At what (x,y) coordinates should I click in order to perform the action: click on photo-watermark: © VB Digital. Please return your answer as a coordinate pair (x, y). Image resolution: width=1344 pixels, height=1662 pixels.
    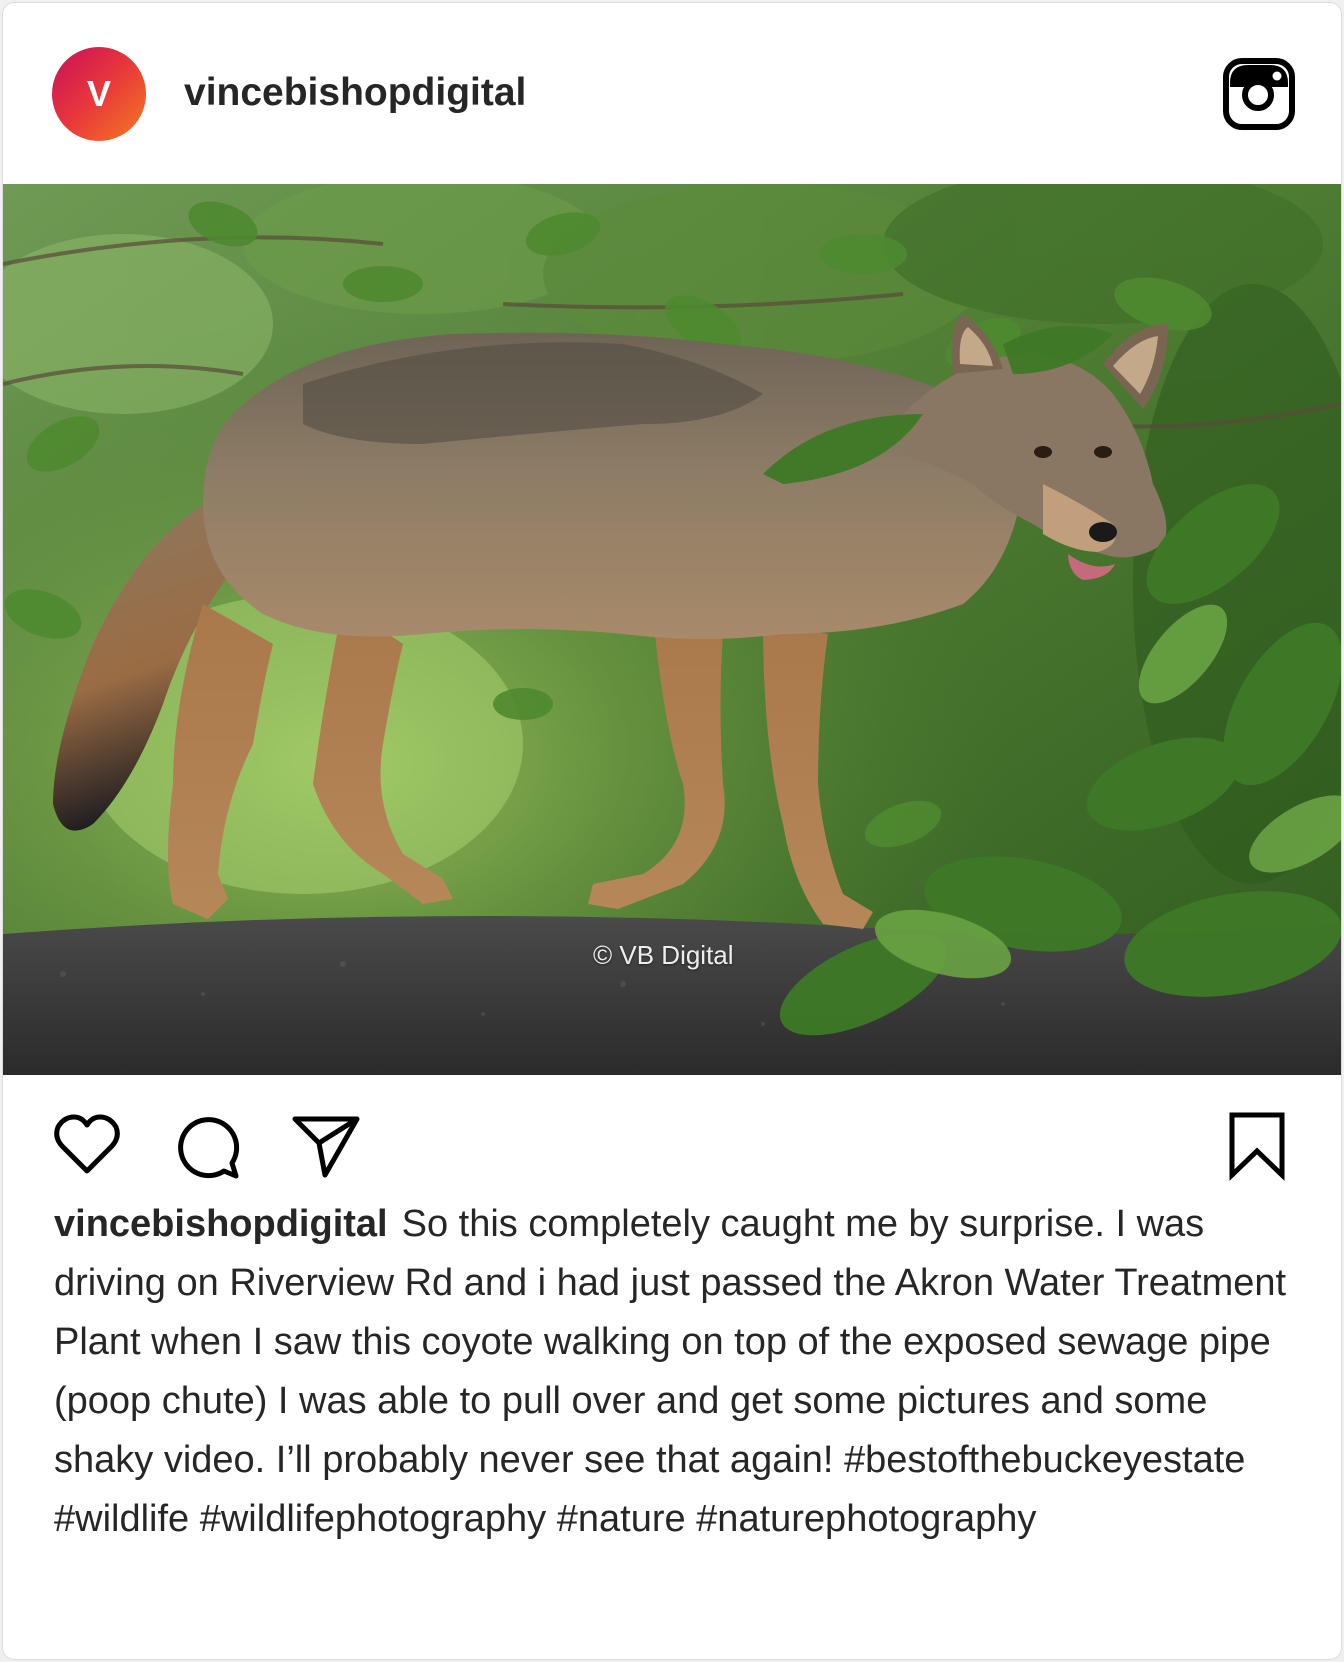
    Looking at the image, I should click on (663, 955).